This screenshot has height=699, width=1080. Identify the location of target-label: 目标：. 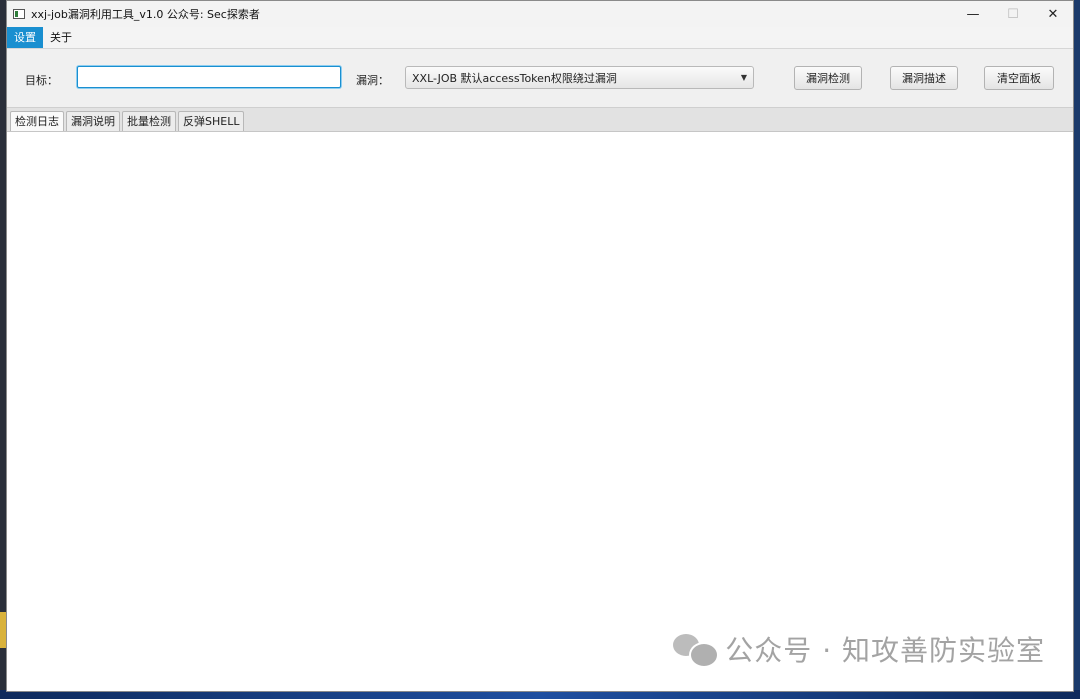
(41, 80).